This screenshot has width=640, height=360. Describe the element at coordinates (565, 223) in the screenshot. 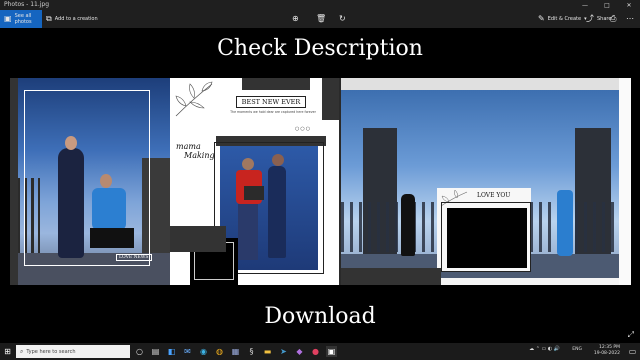

I see `man-blue-shirt` at that location.